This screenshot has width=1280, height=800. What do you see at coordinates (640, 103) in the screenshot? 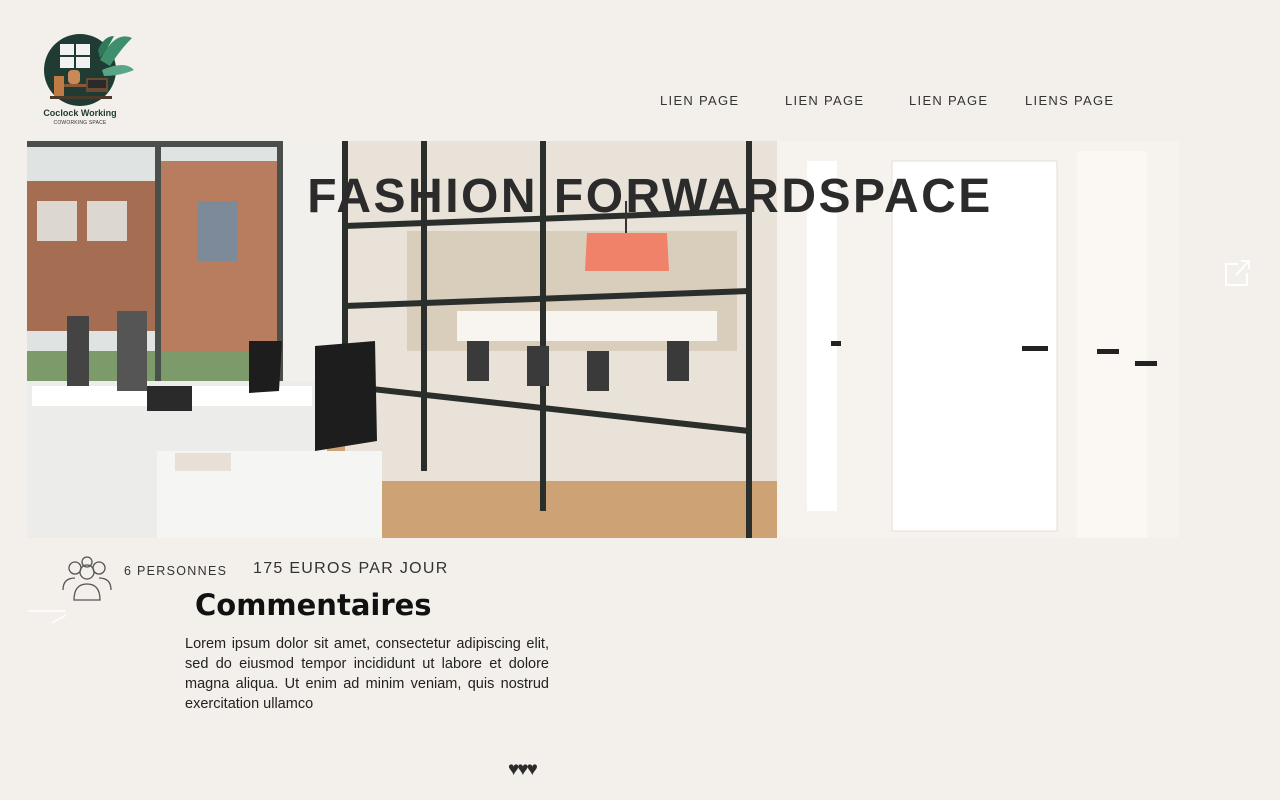
I see `main-nav: LIEN PAGE LIEN PAGE LIEN PAGE LIENS PAGE` at bounding box center [640, 103].